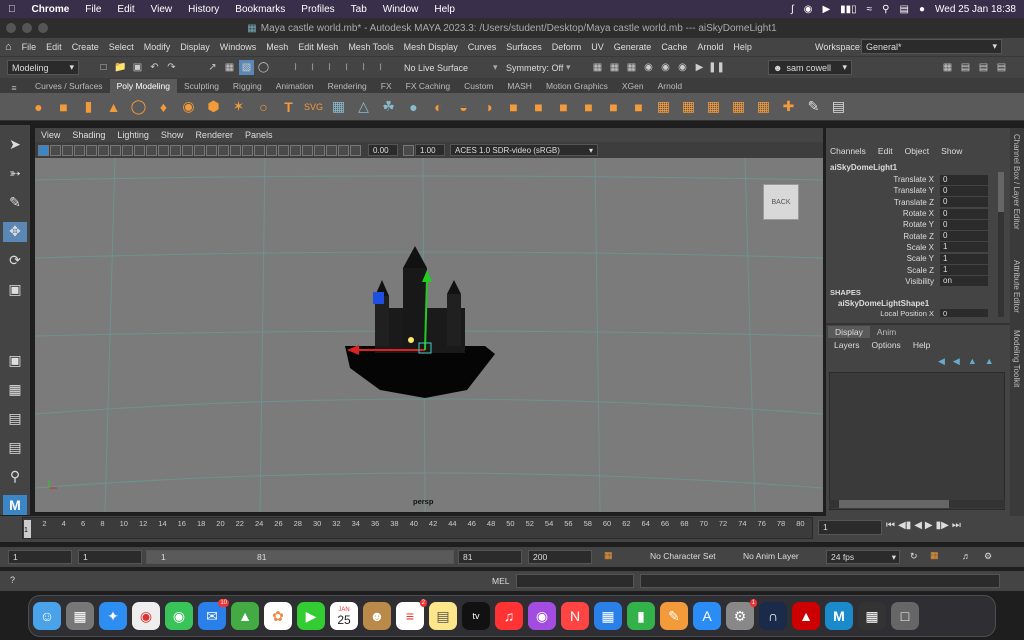 Image resolution: width=1024 pixels, height=640 pixels. Describe the element at coordinates (171, 67) in the screenshot. I see `redo-icon: ↷` at that location.